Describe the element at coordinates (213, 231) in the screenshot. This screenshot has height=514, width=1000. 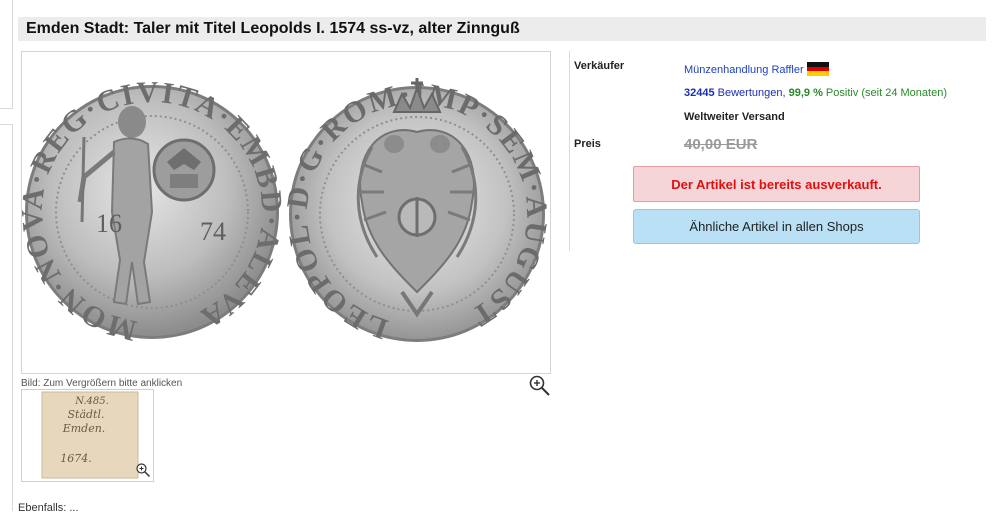
I see `obverse-year-right: 74` at that location.